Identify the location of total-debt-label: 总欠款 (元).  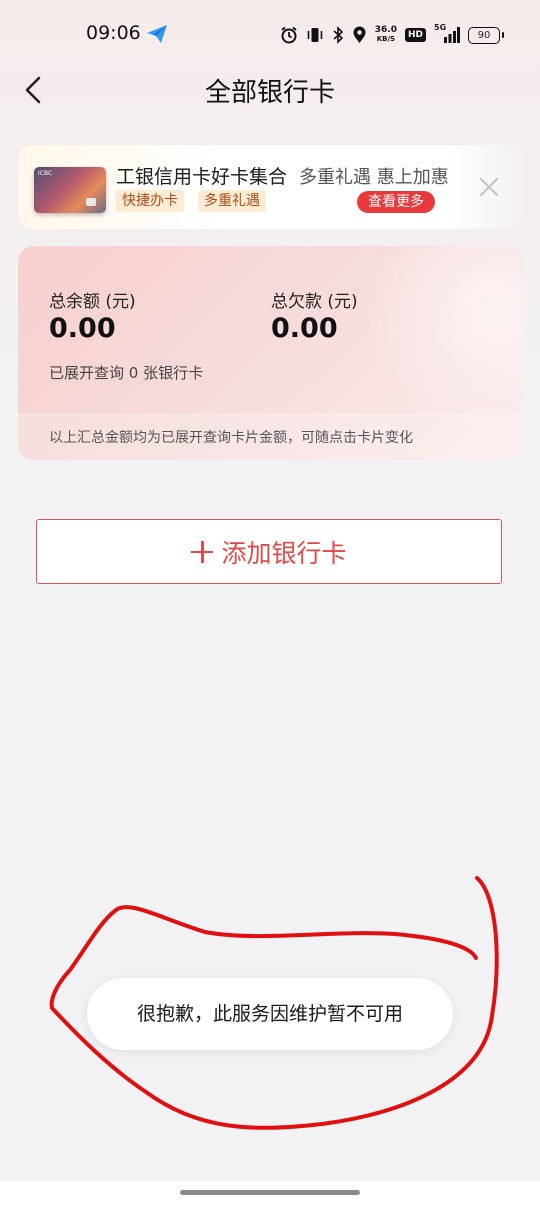
(314, 302).